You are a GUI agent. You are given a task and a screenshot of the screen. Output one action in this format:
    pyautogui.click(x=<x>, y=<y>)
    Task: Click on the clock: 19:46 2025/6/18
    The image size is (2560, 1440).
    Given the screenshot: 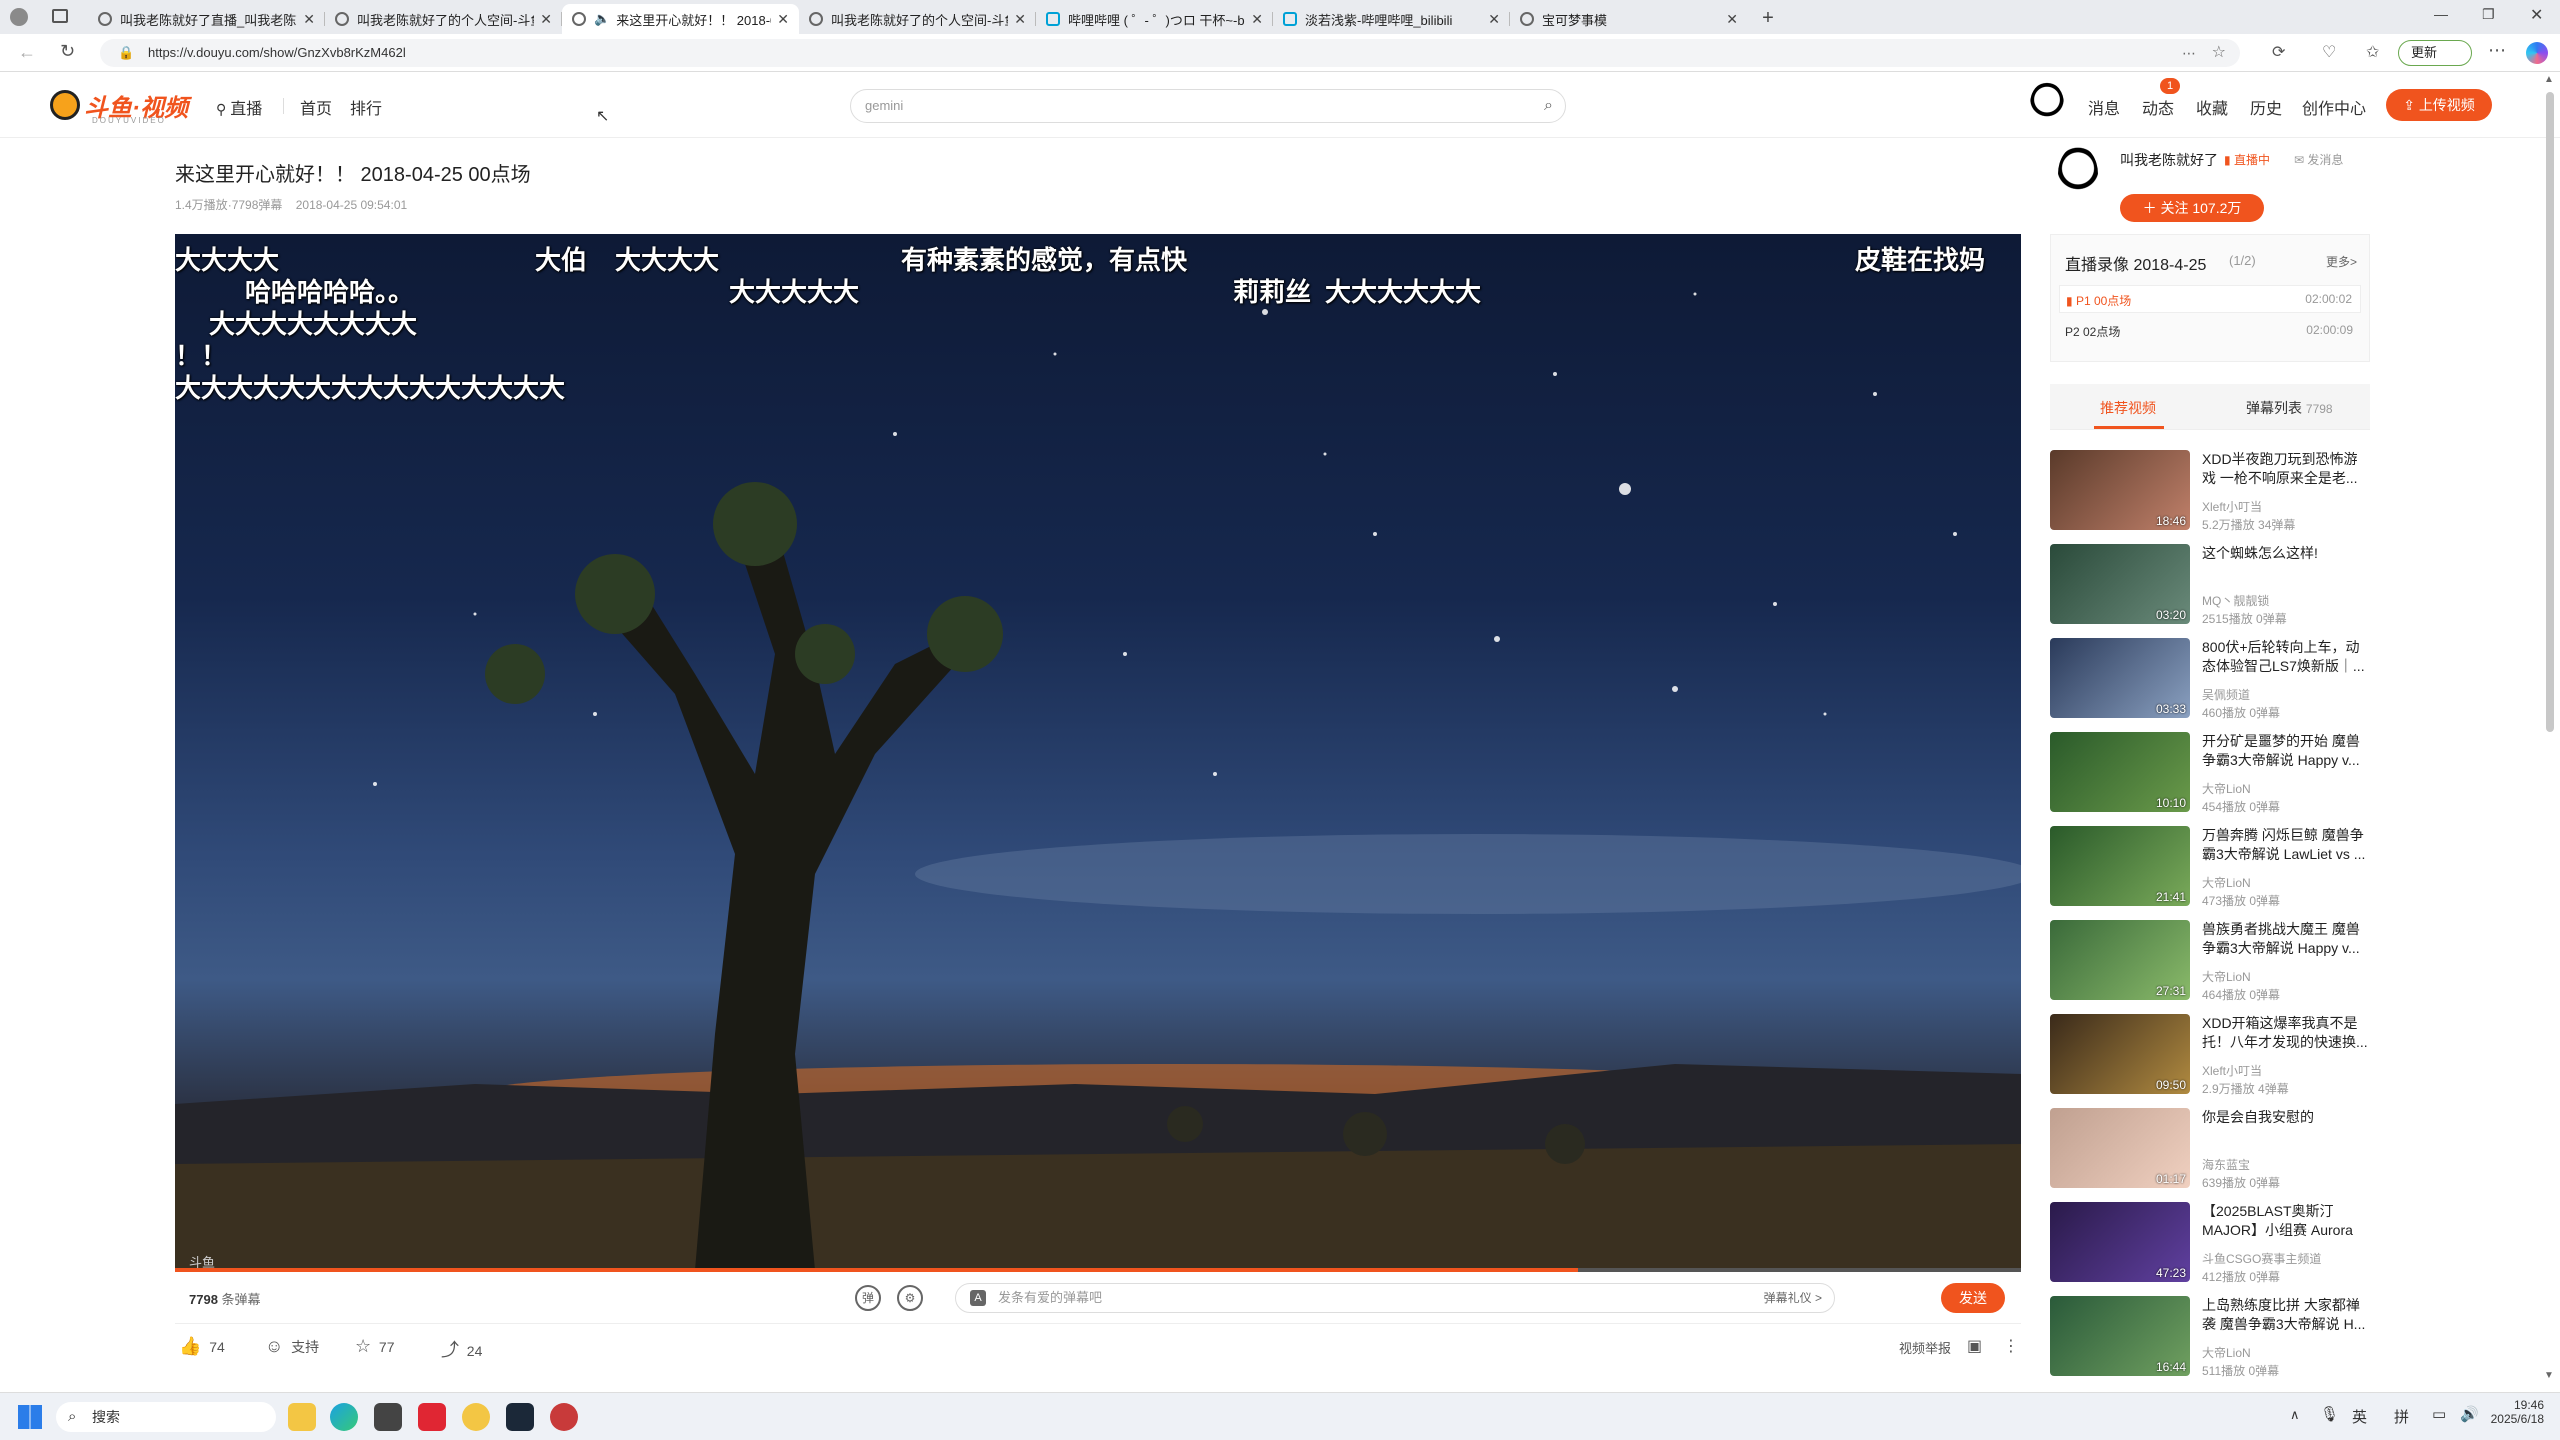 What is the action you would take?
    pyautogui.click(x=2516, y=1412)
    